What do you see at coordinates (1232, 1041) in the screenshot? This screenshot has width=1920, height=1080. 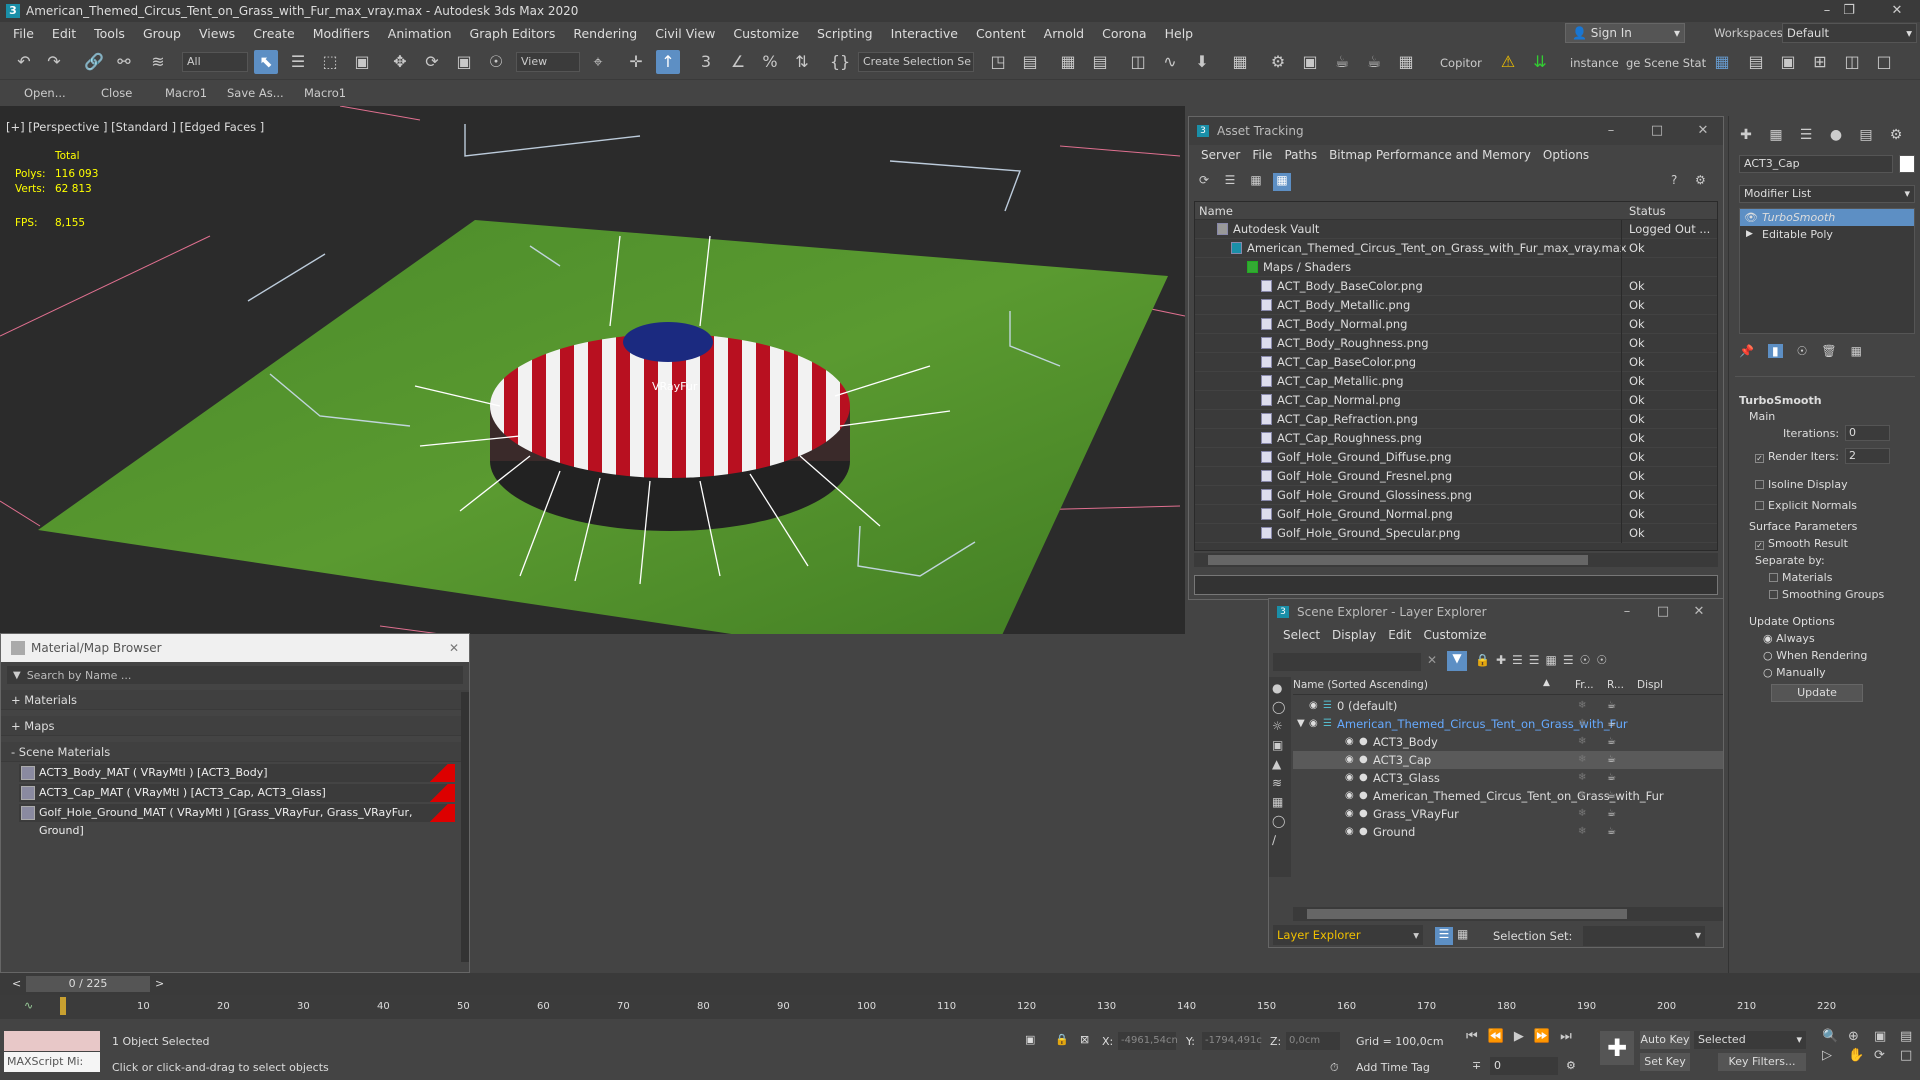 I see `y-coordinate-field: -1794,491c` at bounding box center [1232, 1041].